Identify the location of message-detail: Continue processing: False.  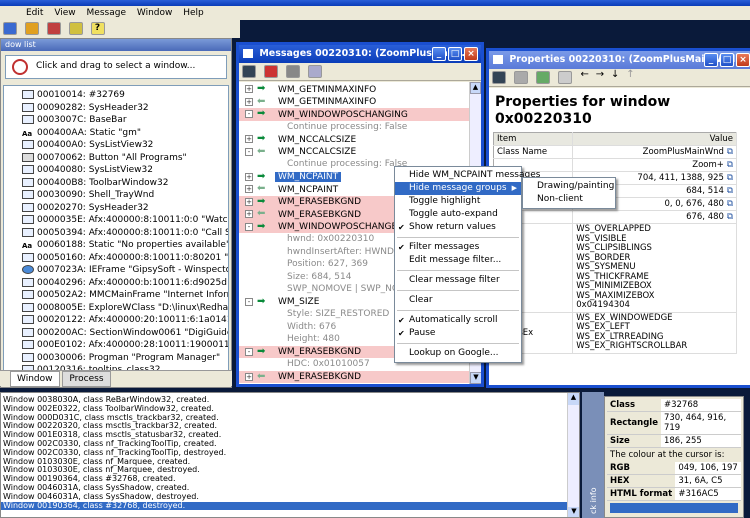
(354, 127).